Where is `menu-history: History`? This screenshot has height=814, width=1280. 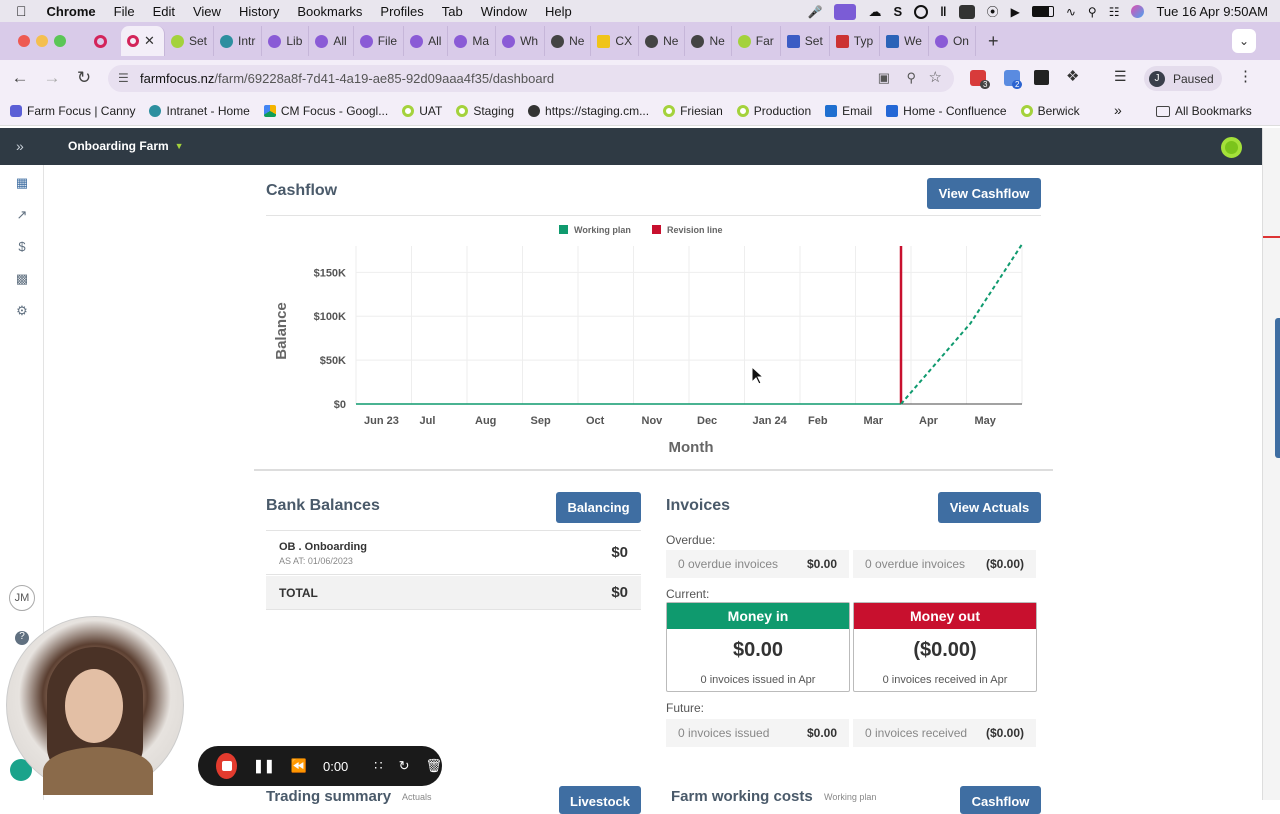 menu-history: History is located at coordinates (259, 11).